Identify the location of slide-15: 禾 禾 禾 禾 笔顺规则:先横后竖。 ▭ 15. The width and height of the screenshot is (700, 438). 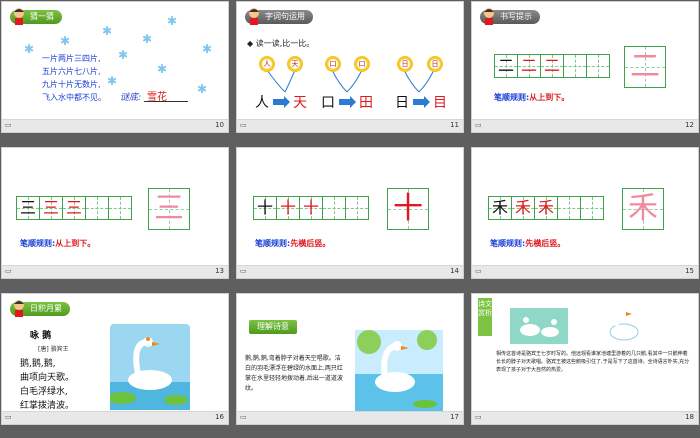
(585, 213).